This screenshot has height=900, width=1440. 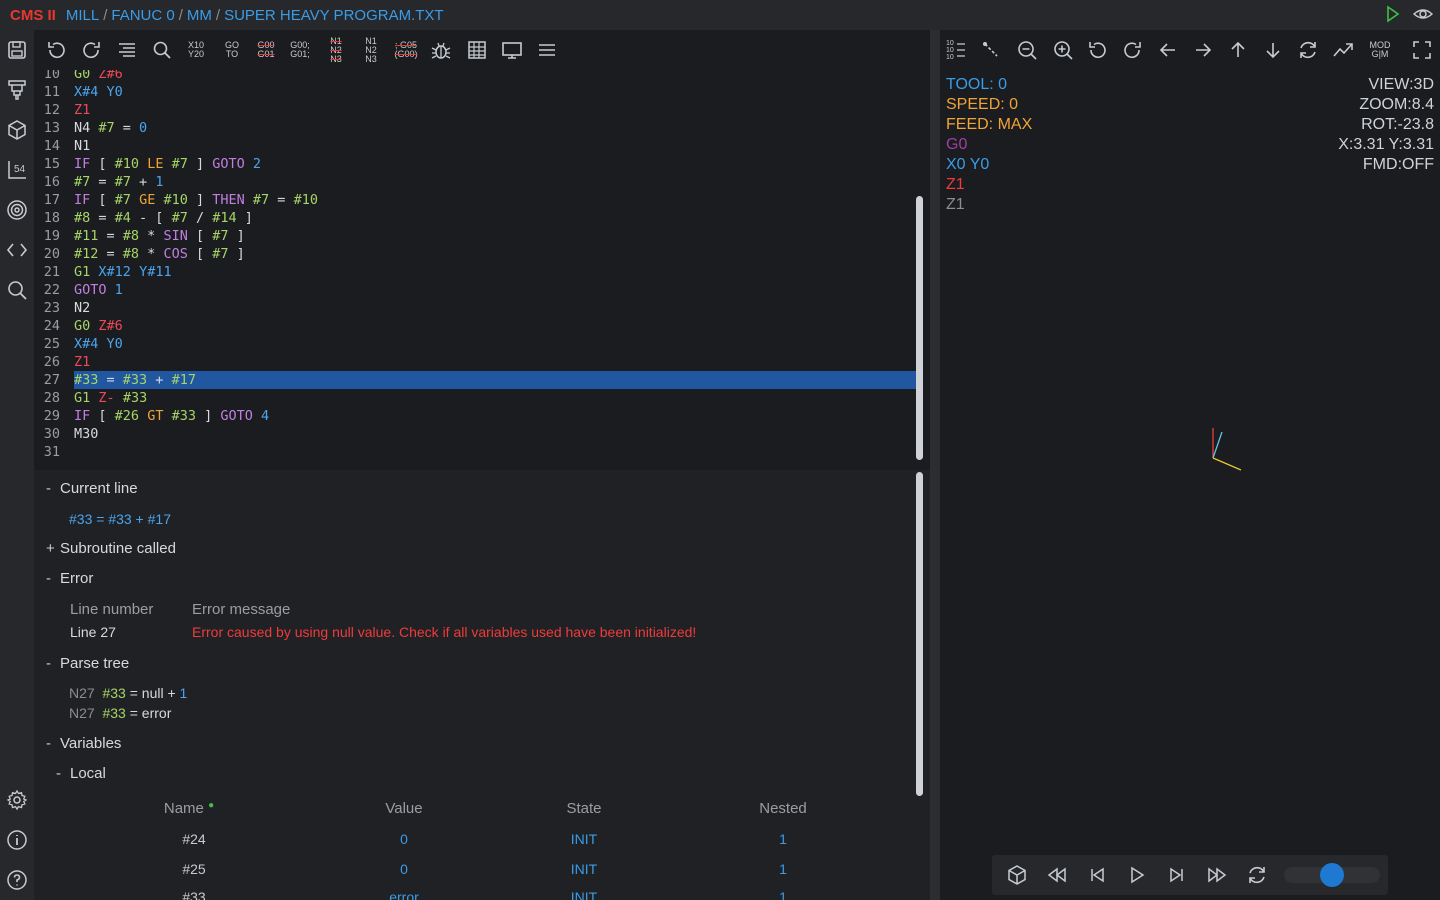 I want to click on arrow-left-icon, so click(x=1168, y=50).